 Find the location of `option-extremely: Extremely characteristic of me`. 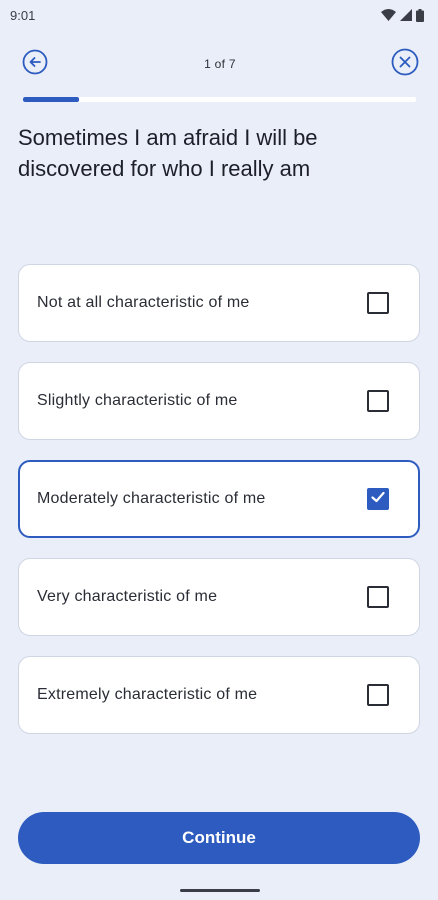

option-extremely: Extremely characteristic of me is located at coordinates (219, 695).